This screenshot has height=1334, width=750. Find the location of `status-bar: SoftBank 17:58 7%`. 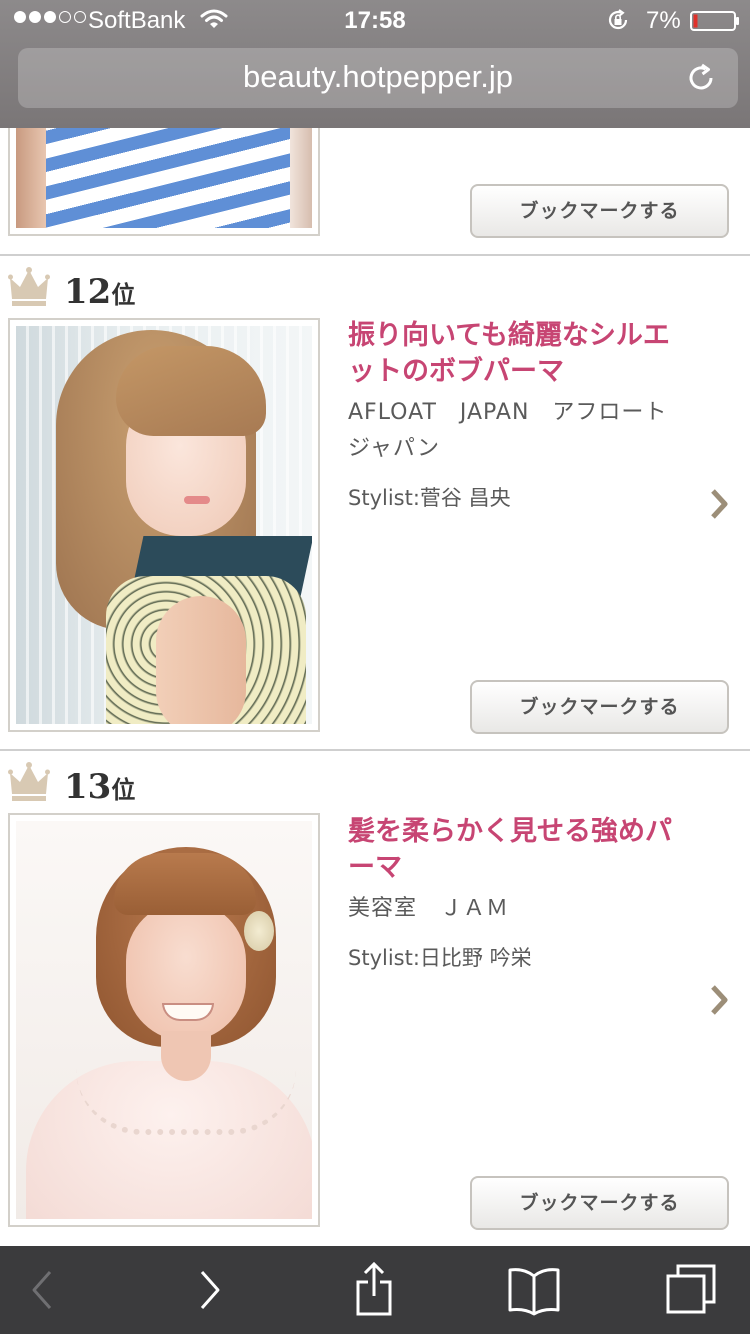

status-bar: SoftBank 17:58 7% is located at coordinates (375, 20).